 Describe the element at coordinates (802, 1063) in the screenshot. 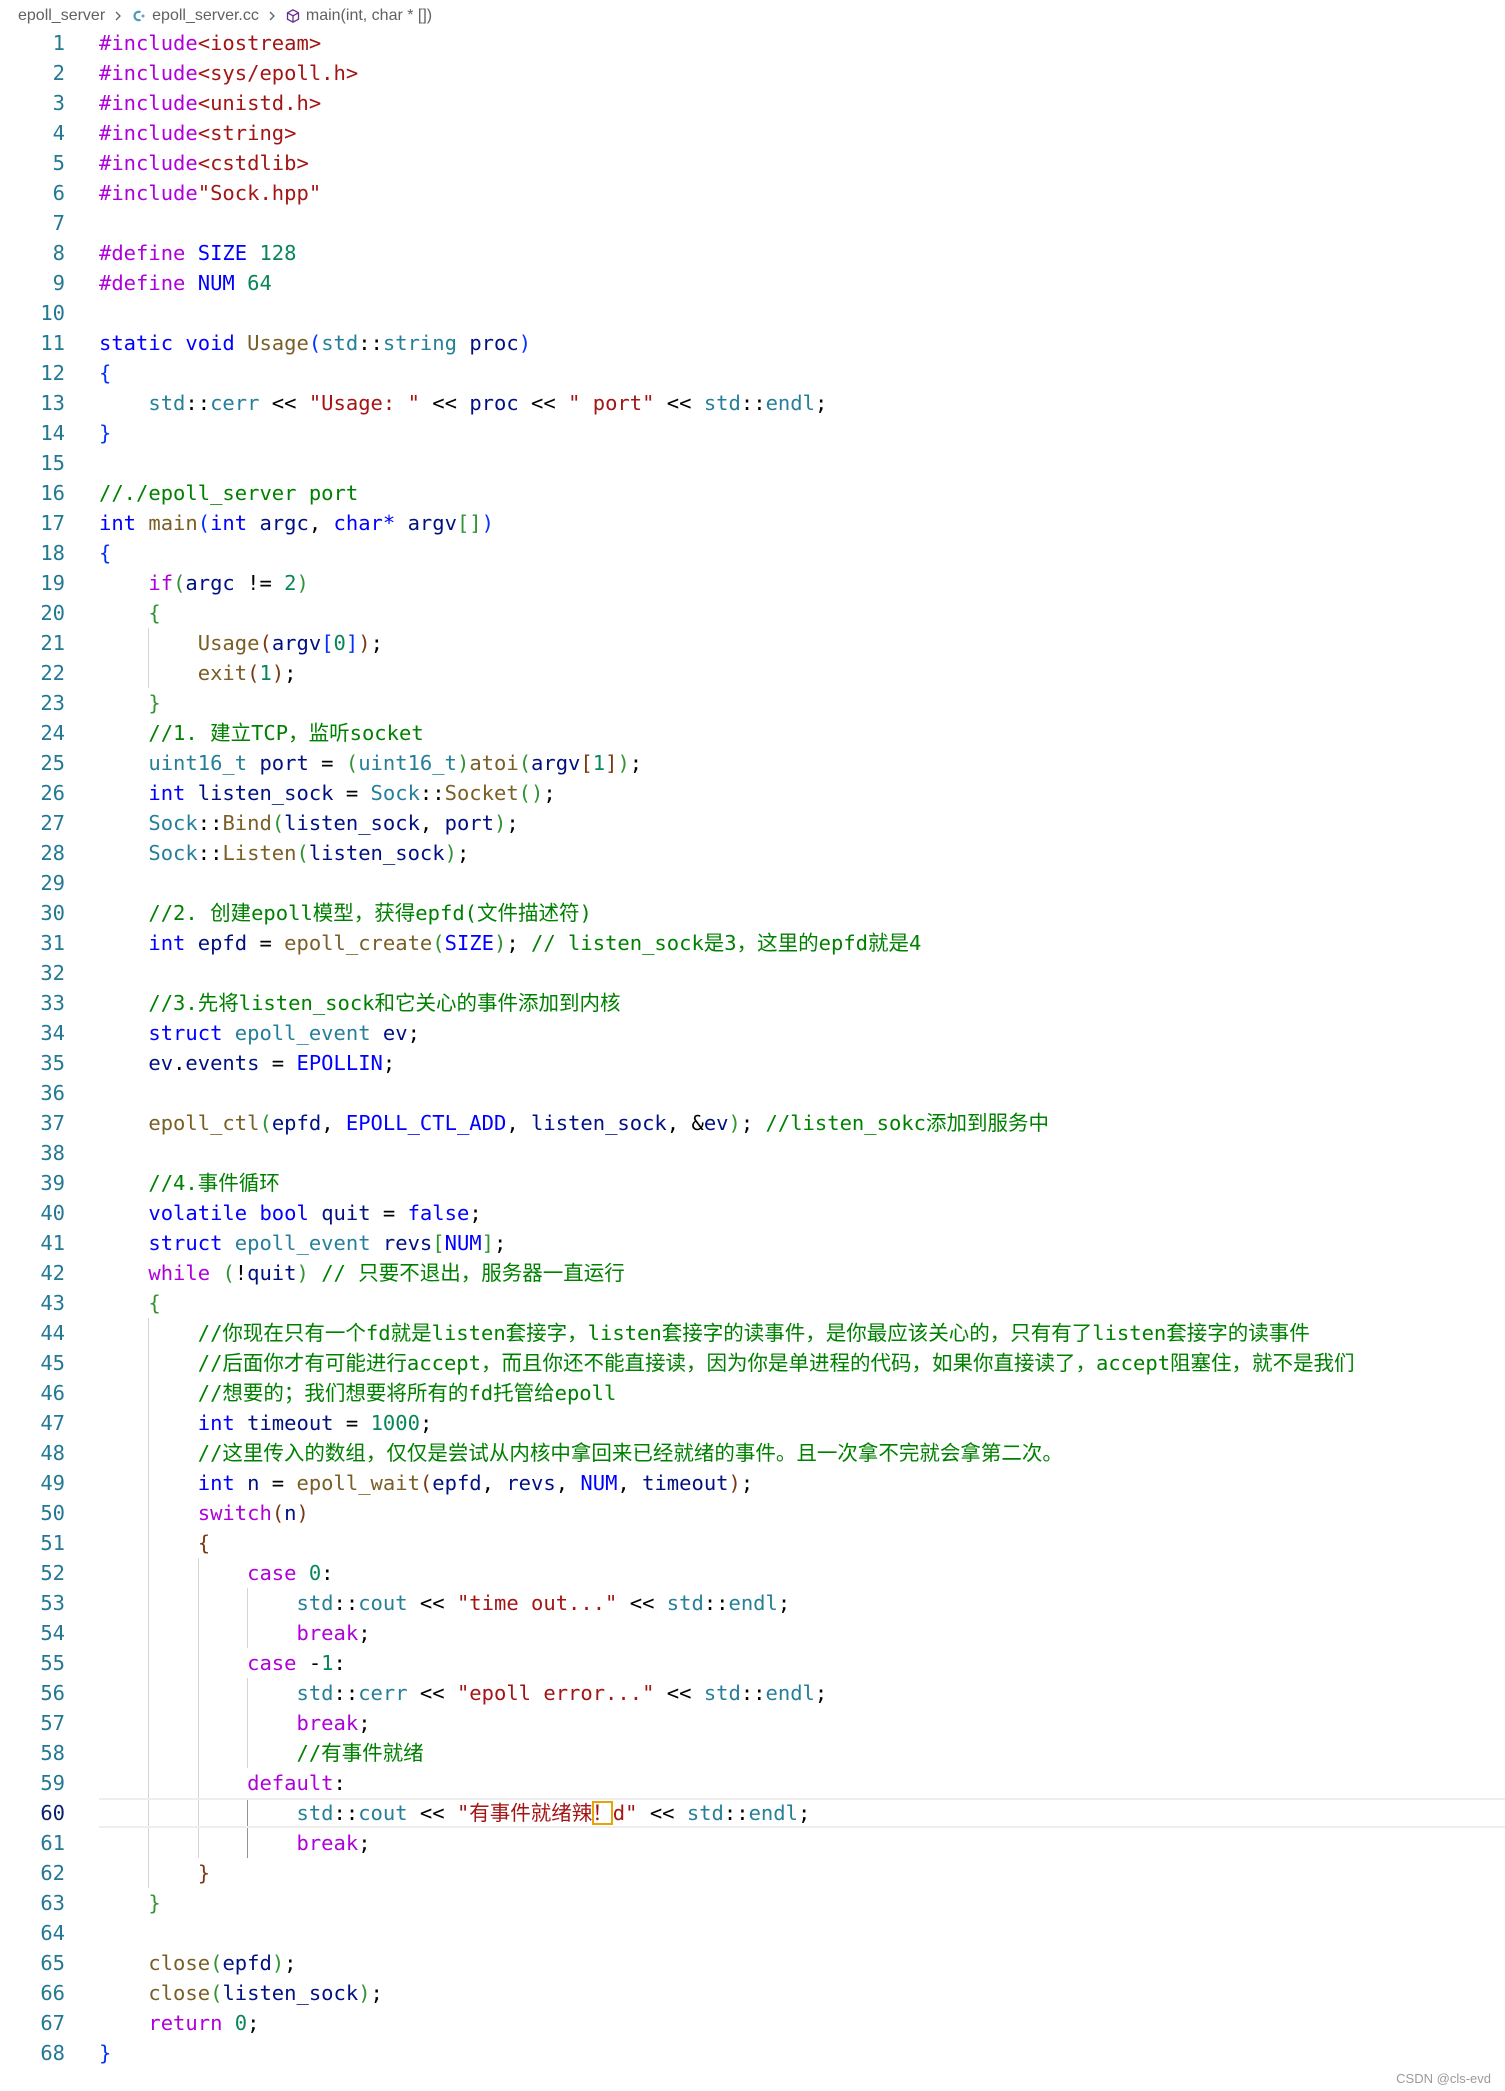

I see `code-line-text: ev.events = EPOLLIN;` at that location.